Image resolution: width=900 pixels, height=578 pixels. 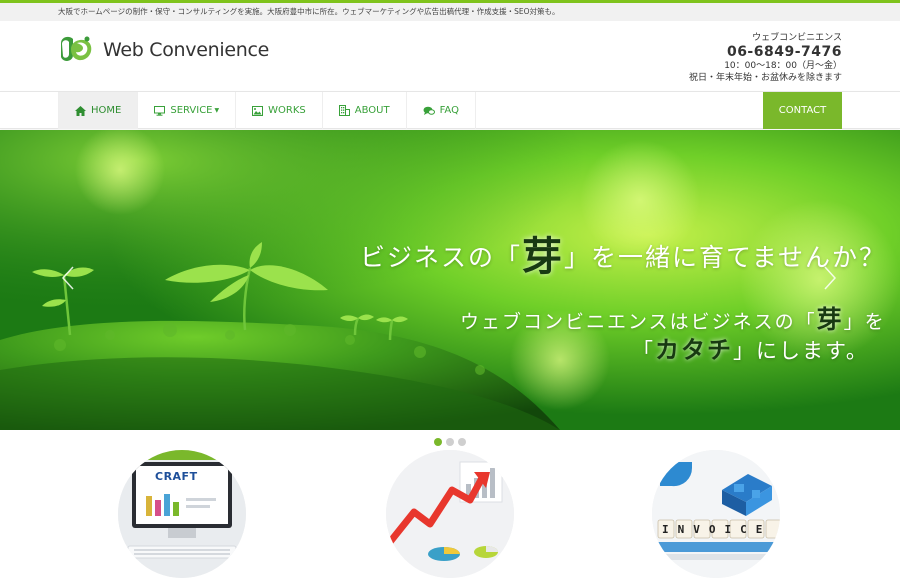 I want to click on chevron-down-icon: ▼, so click(x=217, y=110).